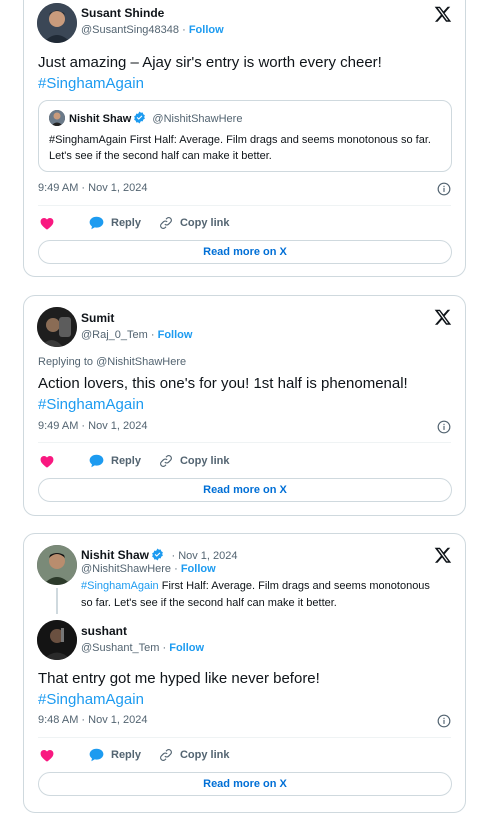 The image size is (498, 813). I want to click on author-handle-line: @Raj_0_Tem · Follow, so click(136, 335).